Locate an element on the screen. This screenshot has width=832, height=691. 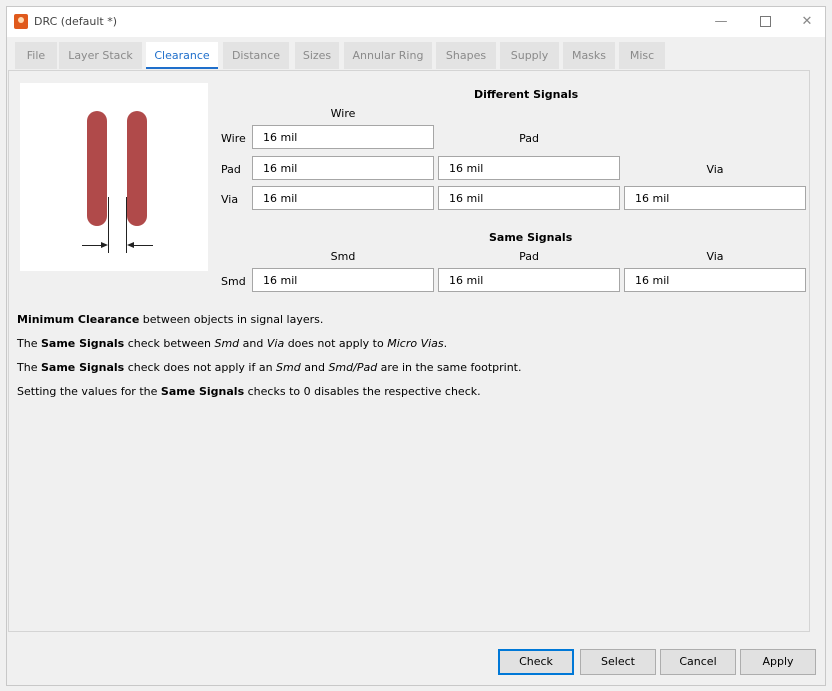
note-segment: Micro Vias is located at coordinates (415, 343).